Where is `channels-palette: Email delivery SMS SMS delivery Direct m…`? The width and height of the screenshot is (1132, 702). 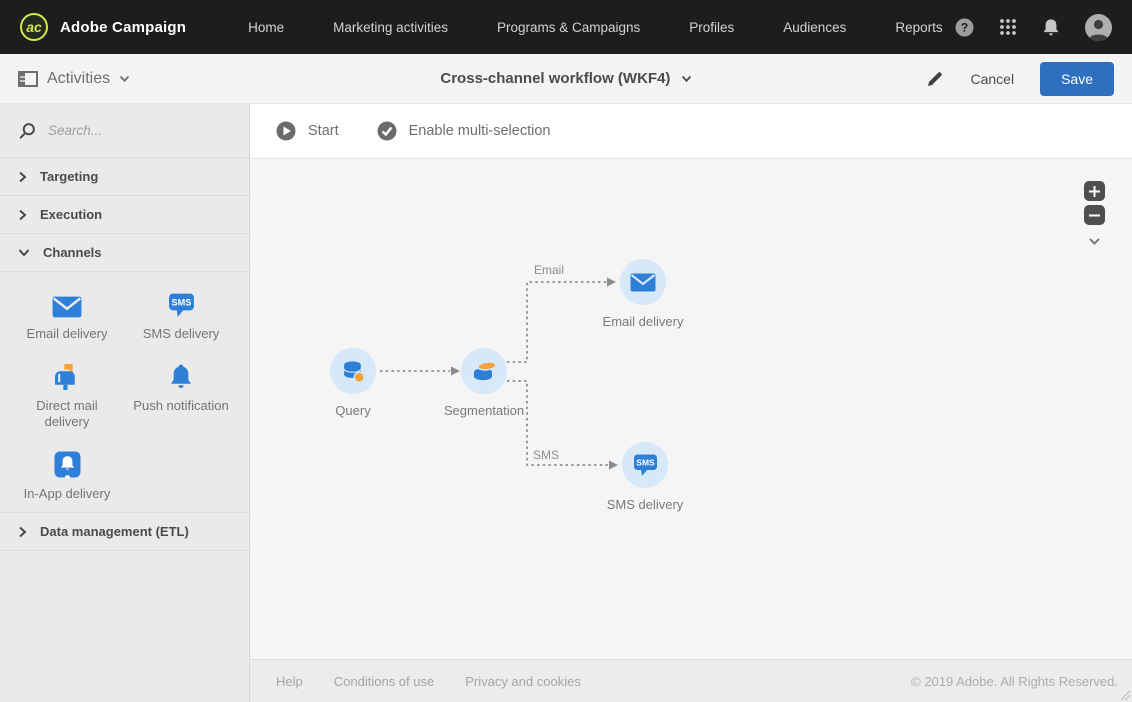 channels-palette: Email delivery SMS SMS delivery Direct m… is located at coordinates (124, 392).